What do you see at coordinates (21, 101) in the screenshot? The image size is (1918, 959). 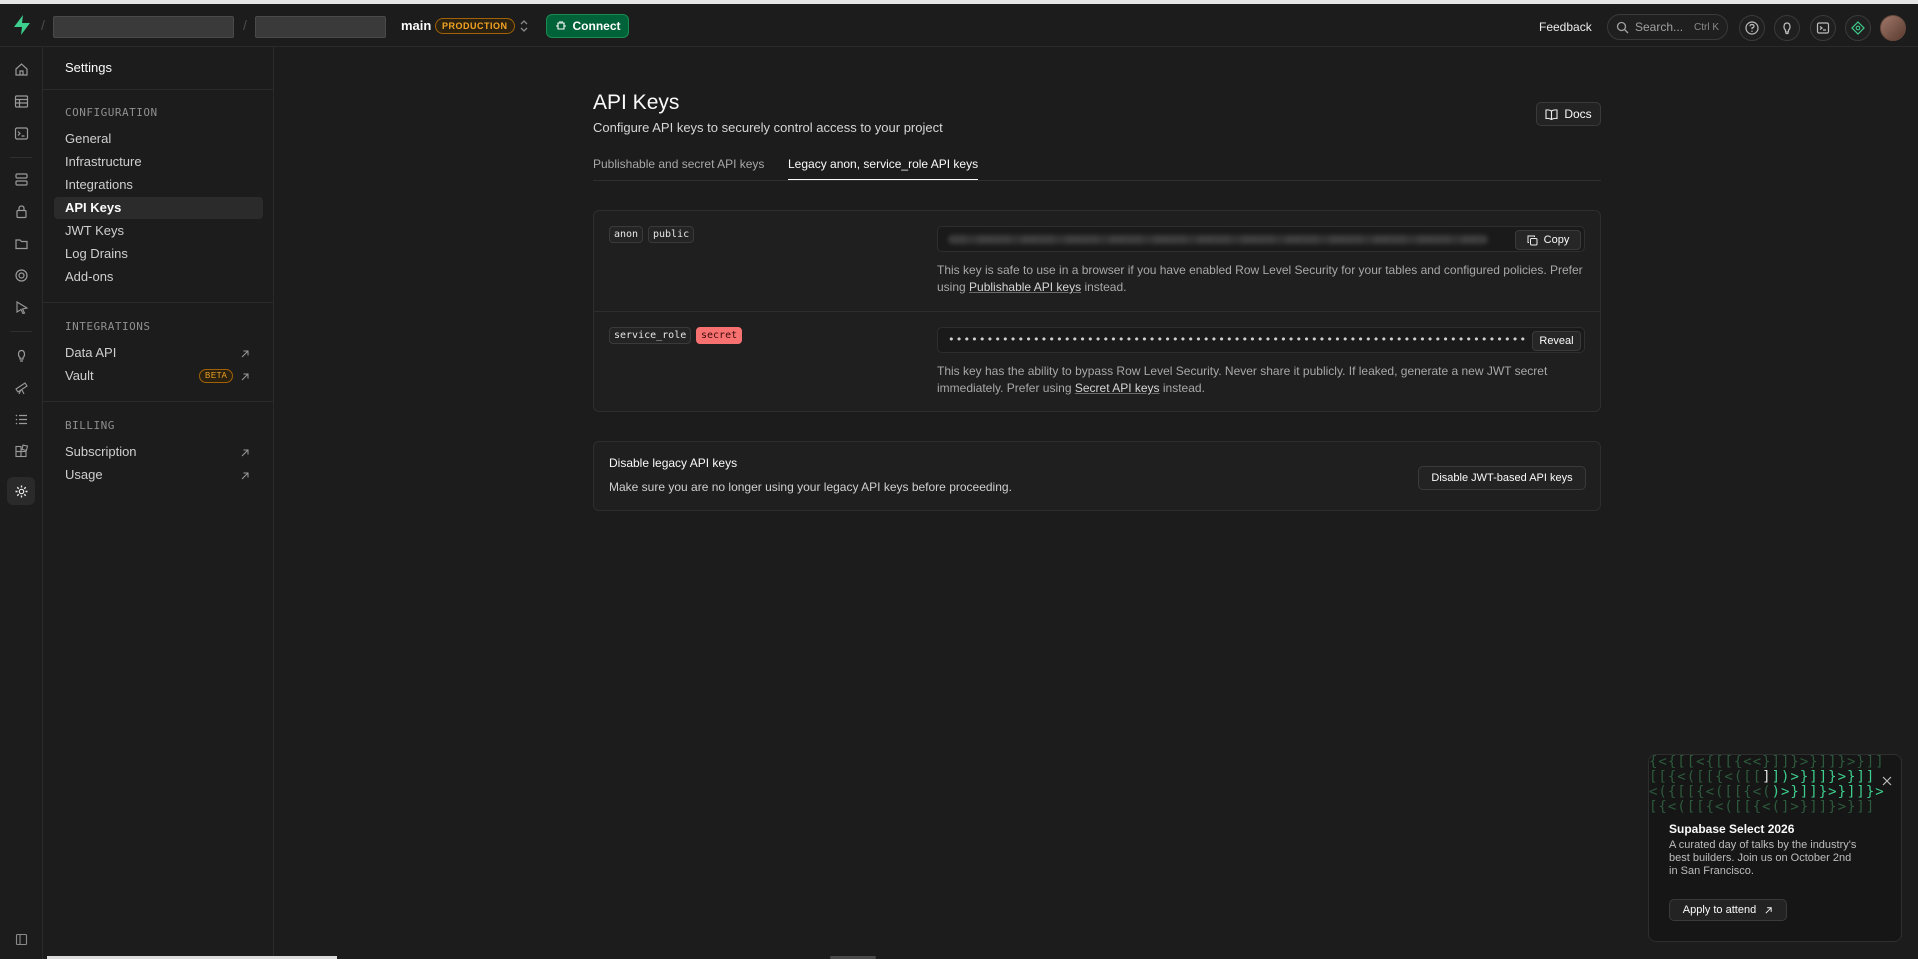 I see `table-editor-icon` at bounding box center [21, 101].